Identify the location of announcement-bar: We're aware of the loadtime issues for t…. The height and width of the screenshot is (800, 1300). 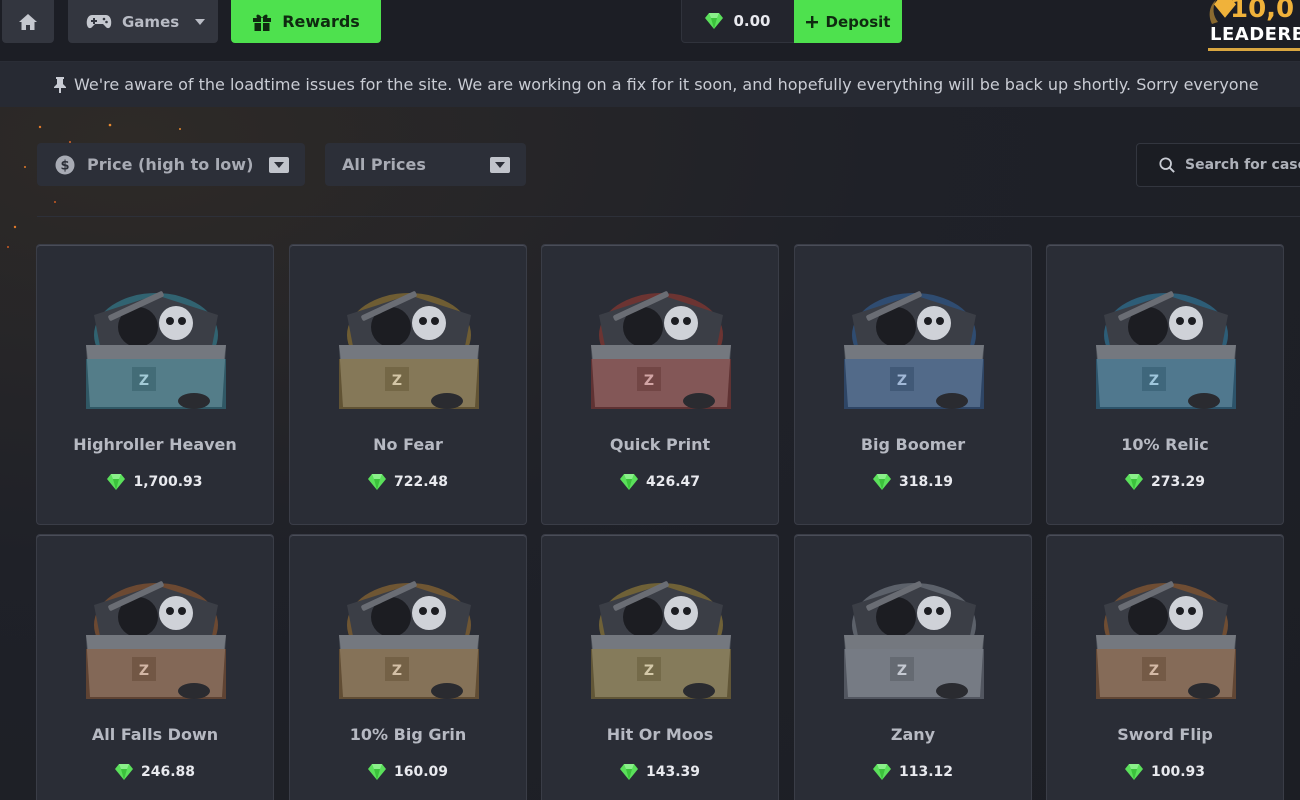
(650, 84).